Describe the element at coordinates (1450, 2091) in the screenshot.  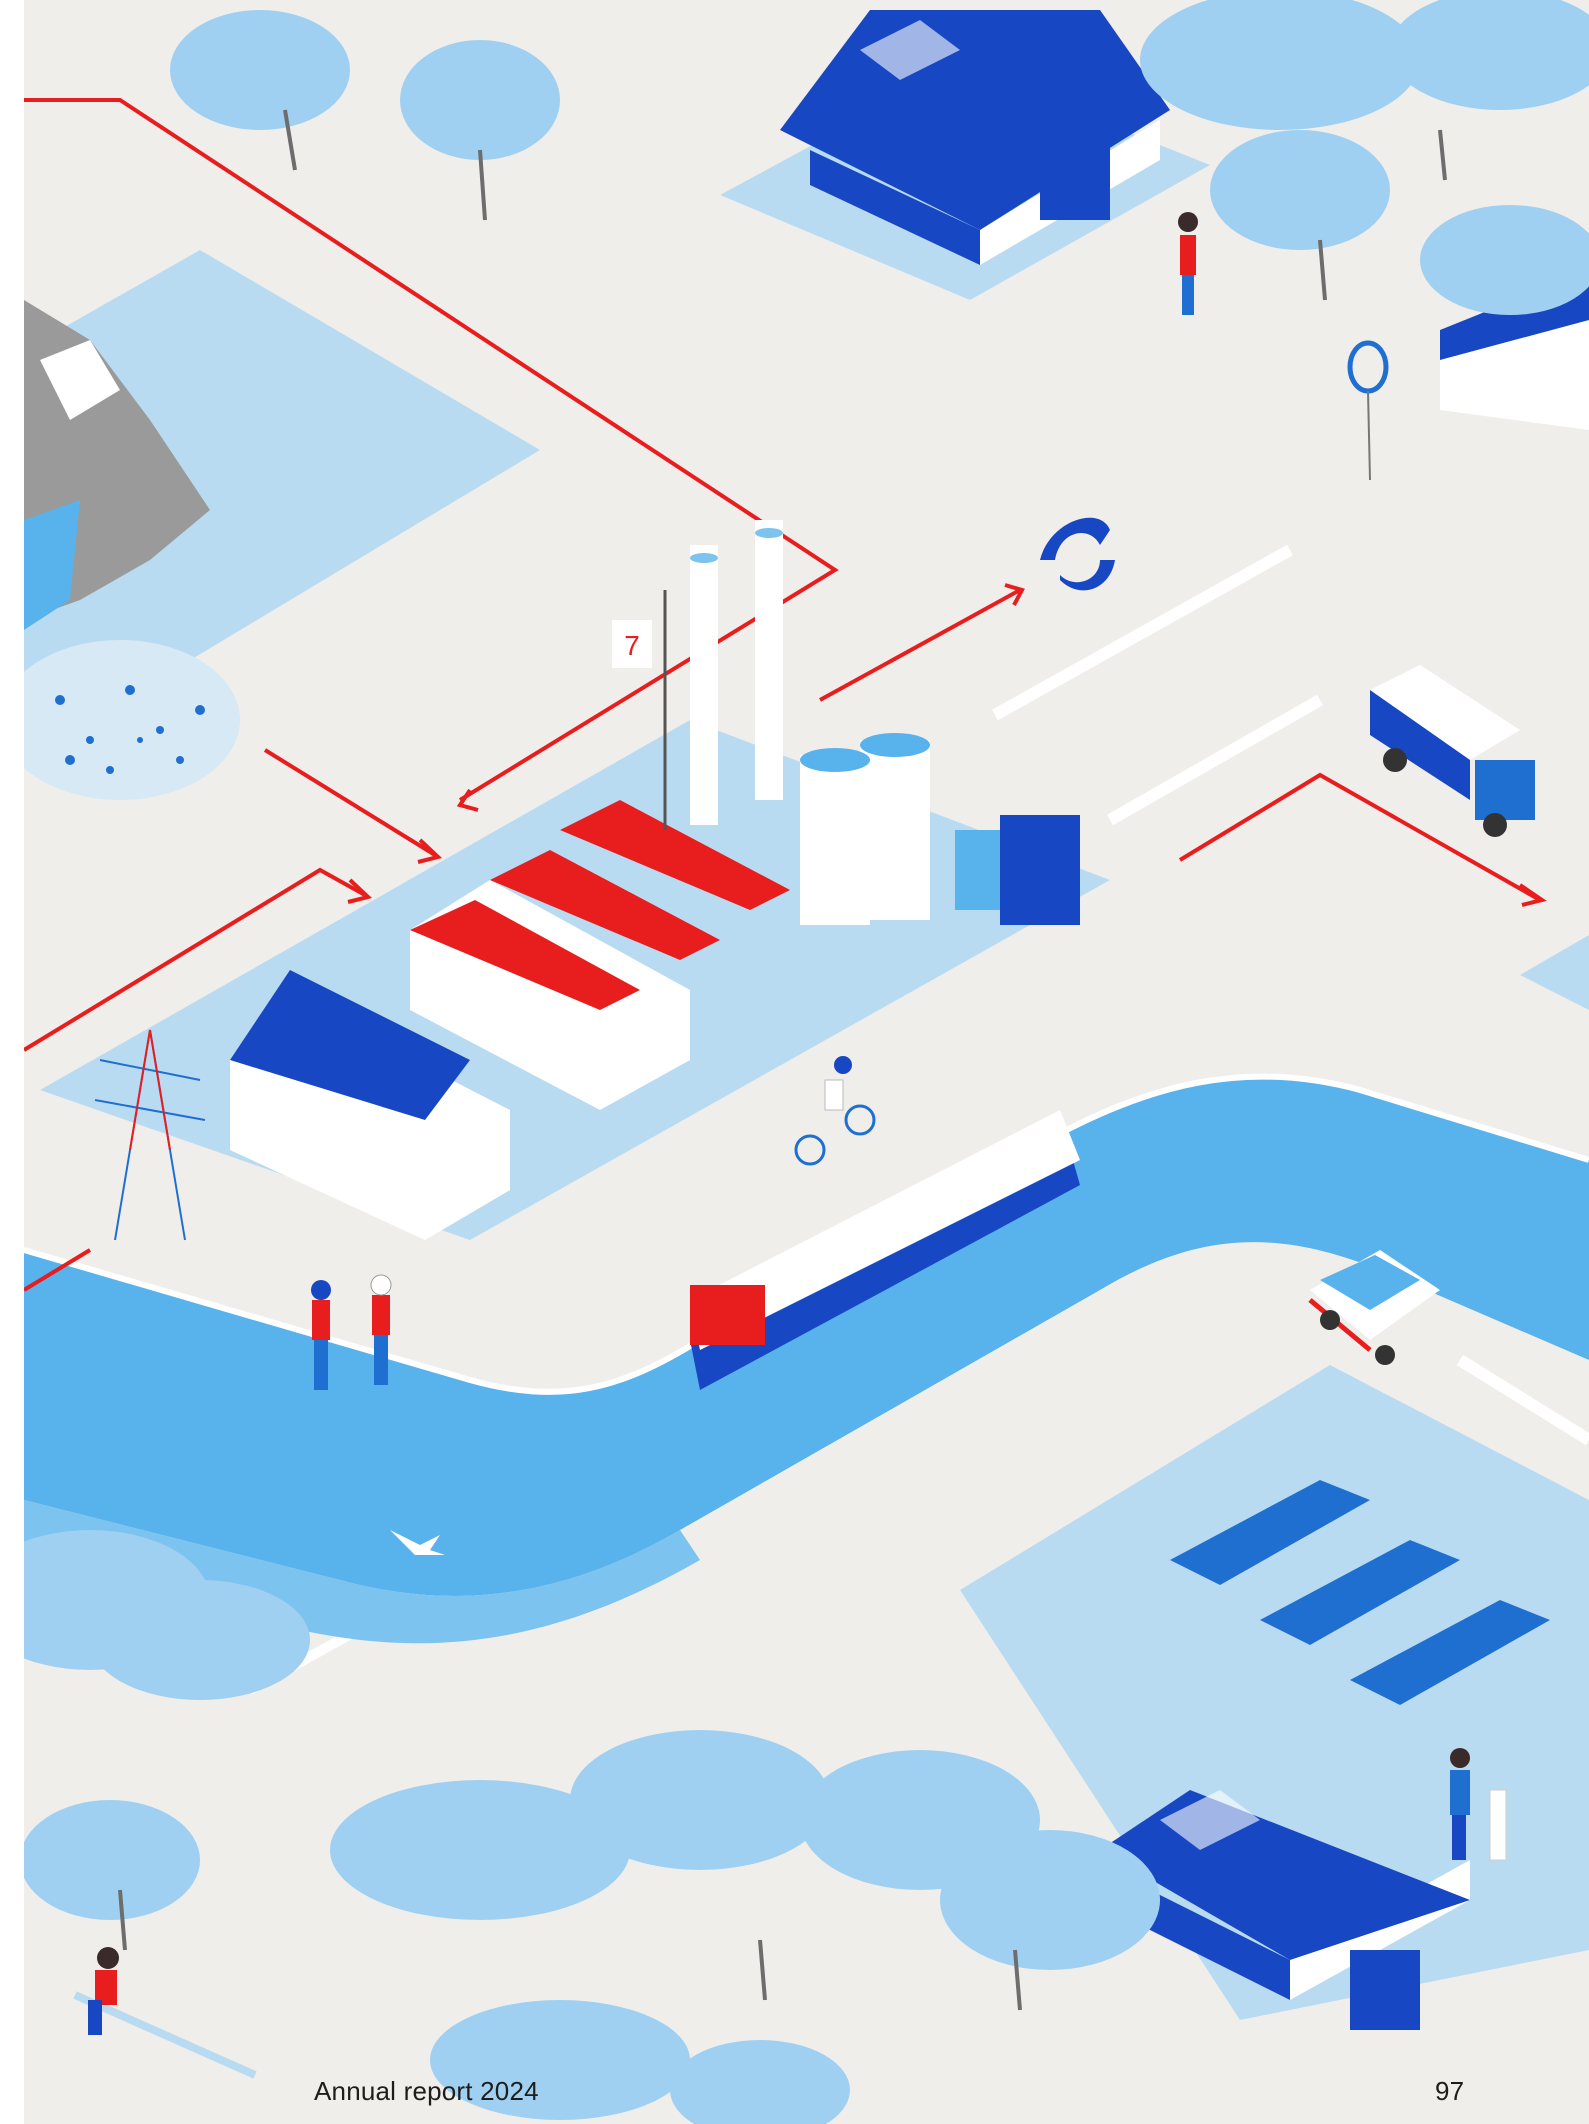
I see `page-number: 97` at that location.